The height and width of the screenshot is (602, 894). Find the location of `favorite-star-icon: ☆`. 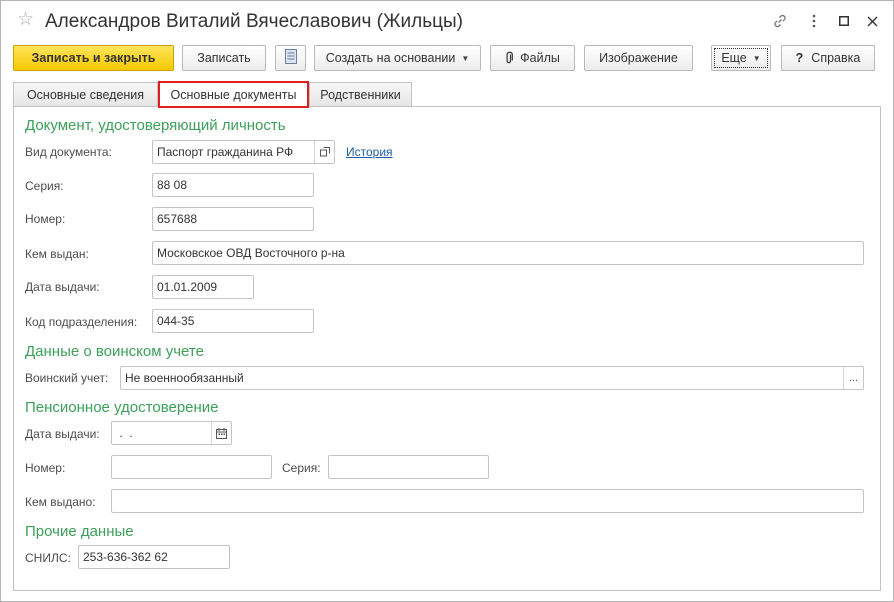

favorite-star-icon: ☆ is located at coordinates (25, 20).